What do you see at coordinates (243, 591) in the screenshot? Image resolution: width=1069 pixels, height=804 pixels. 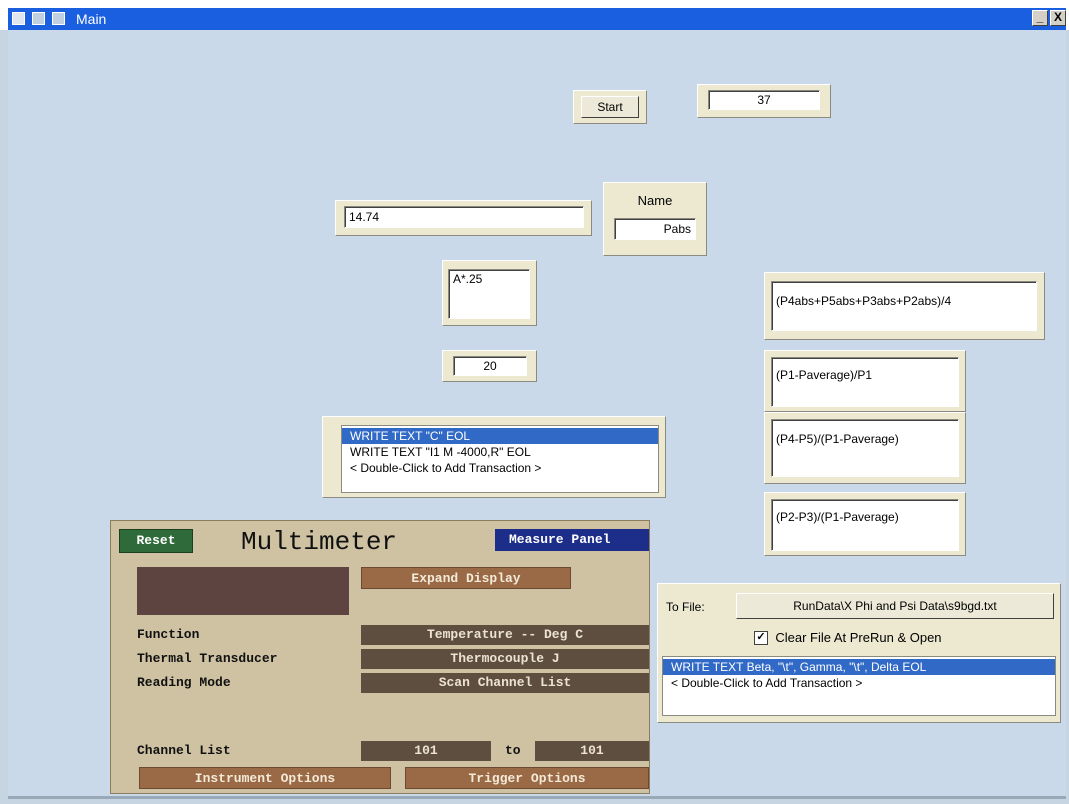 I see `multimeter-display` at bounding box center [243, 591].